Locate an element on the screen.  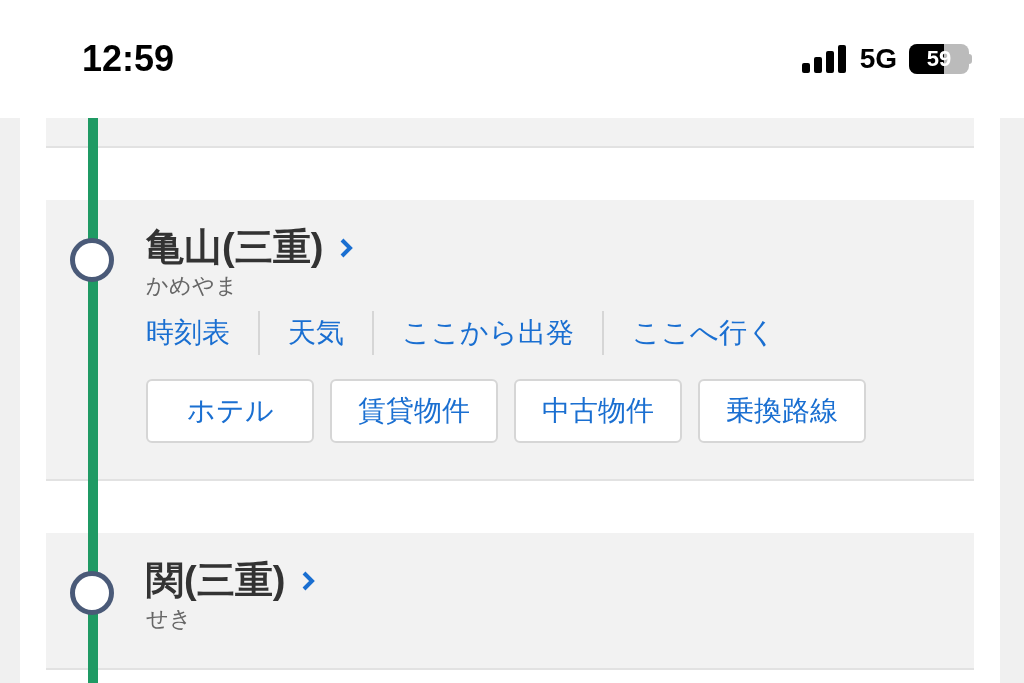
station-reading: かめやま is located at coordinates (192, 285).